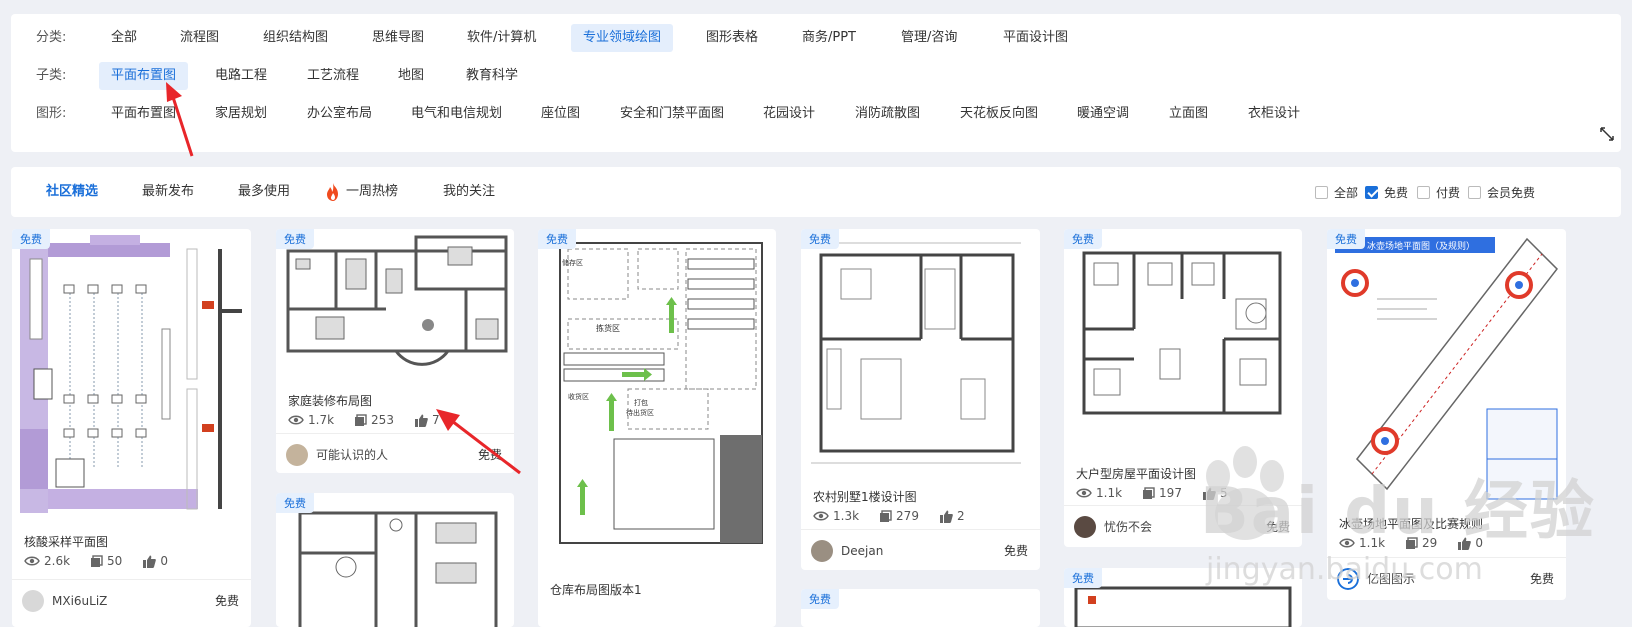 The image size is (1632, 627). I want to click on copies-stat: 253, so click(374, 420).